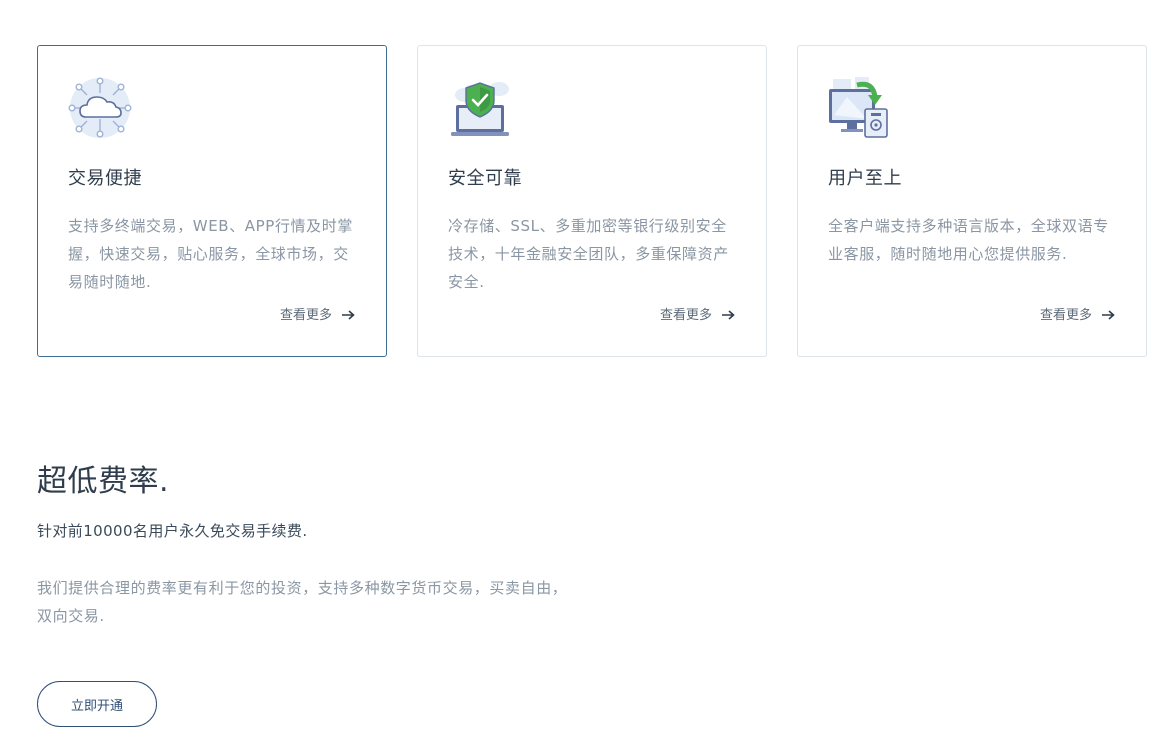 Image resolution: width=1161 pixels, height=736 pixels. I want to click on cloud-network-icon, so click(100, 108).